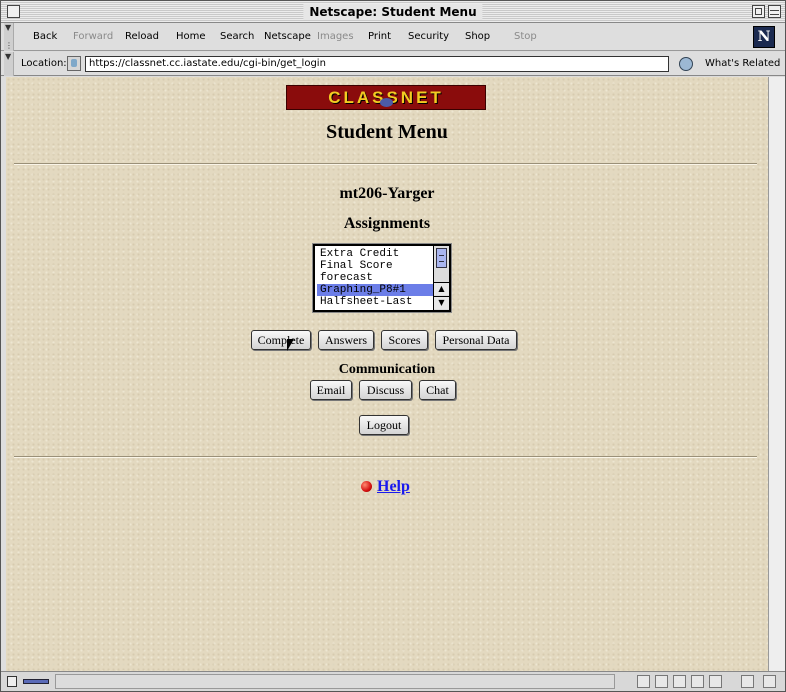 The height and width of the screenshot is (692, 786). What do you see at coordinates (335, 36) in the screenshot?
I see `images-button: Images` at bounding box center [335, 36].